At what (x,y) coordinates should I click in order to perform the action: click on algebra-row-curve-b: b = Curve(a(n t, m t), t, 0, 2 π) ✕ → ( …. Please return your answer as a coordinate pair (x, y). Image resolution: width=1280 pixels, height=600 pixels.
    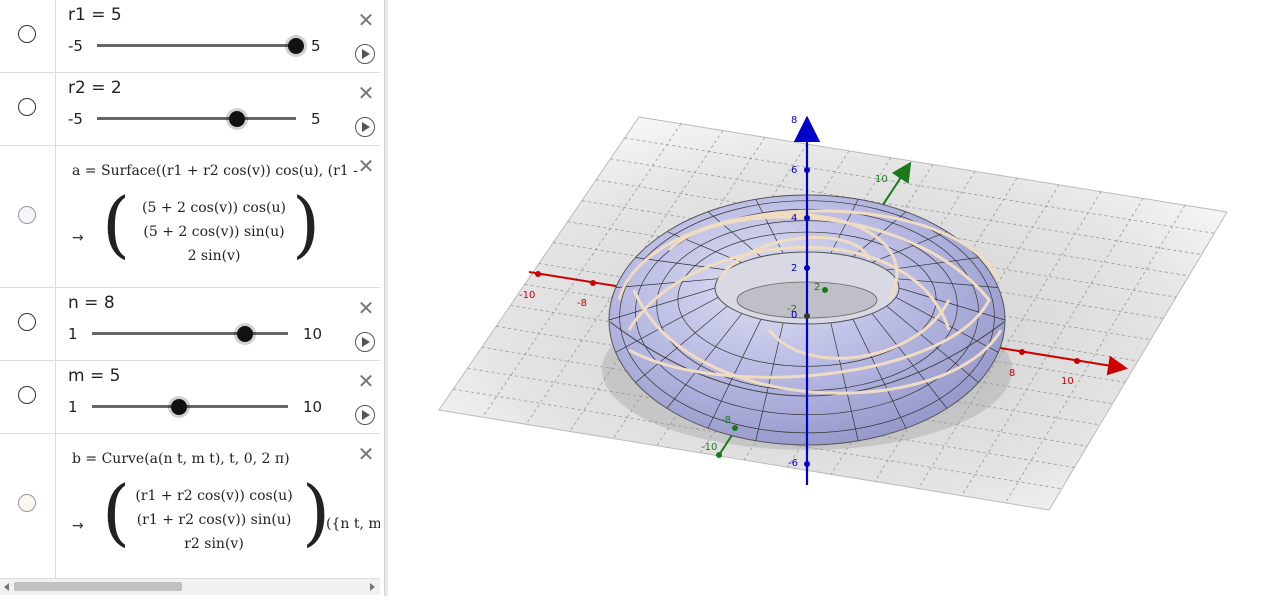
    Looking at the image, I should click on (190, 506).